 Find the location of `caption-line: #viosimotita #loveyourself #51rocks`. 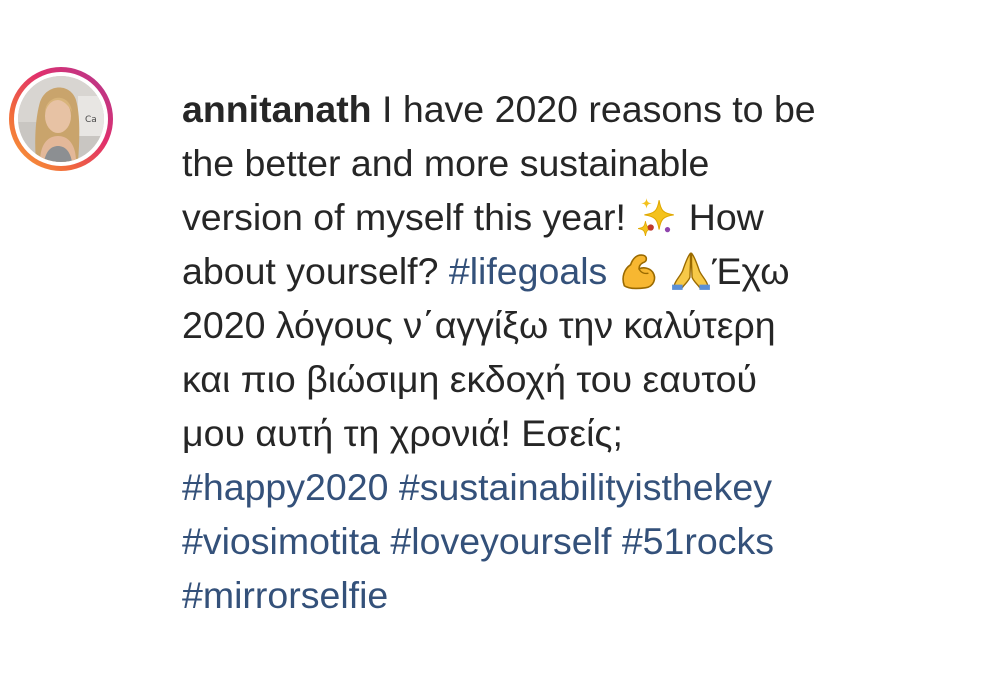

caption-line: #viosimotita #loveyourself #51rocks is located at coordinates (582, 541).